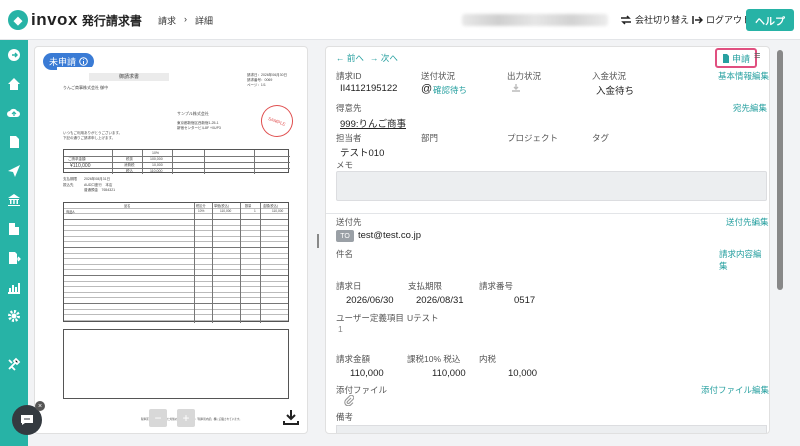 The image size is (800, 446). I want to click on next-label: 次へ, so click(389, 58).